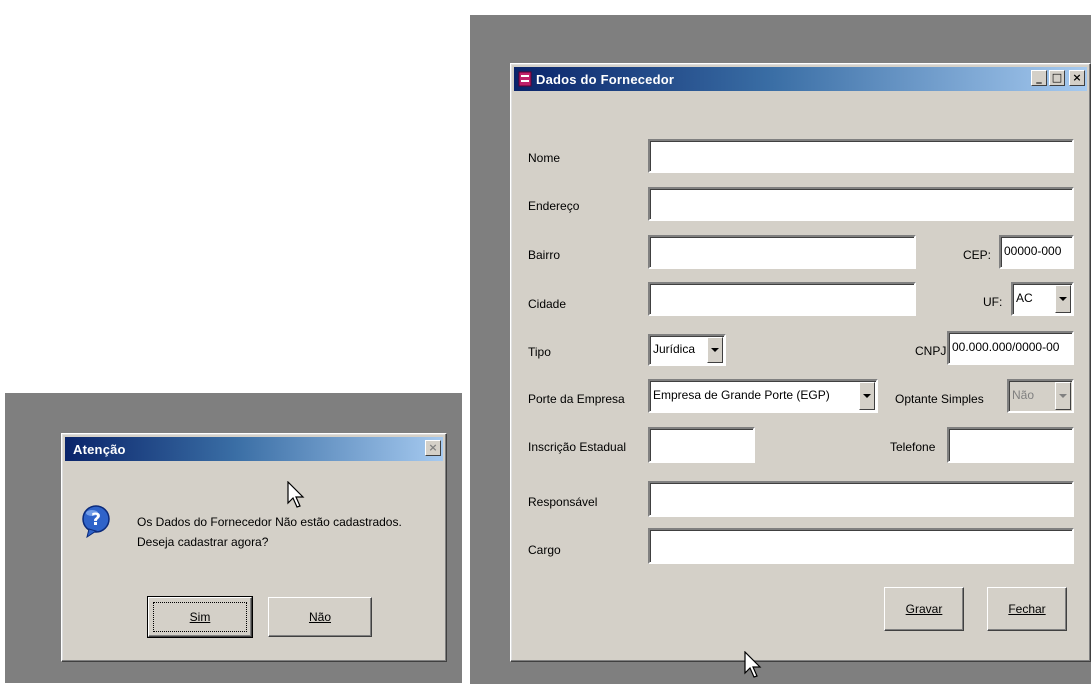 The width and height of the screenshot is (1091, 684). Describe the element at coordinates (701, 445) in the screenshot. I see `inscricao-field` at that location.